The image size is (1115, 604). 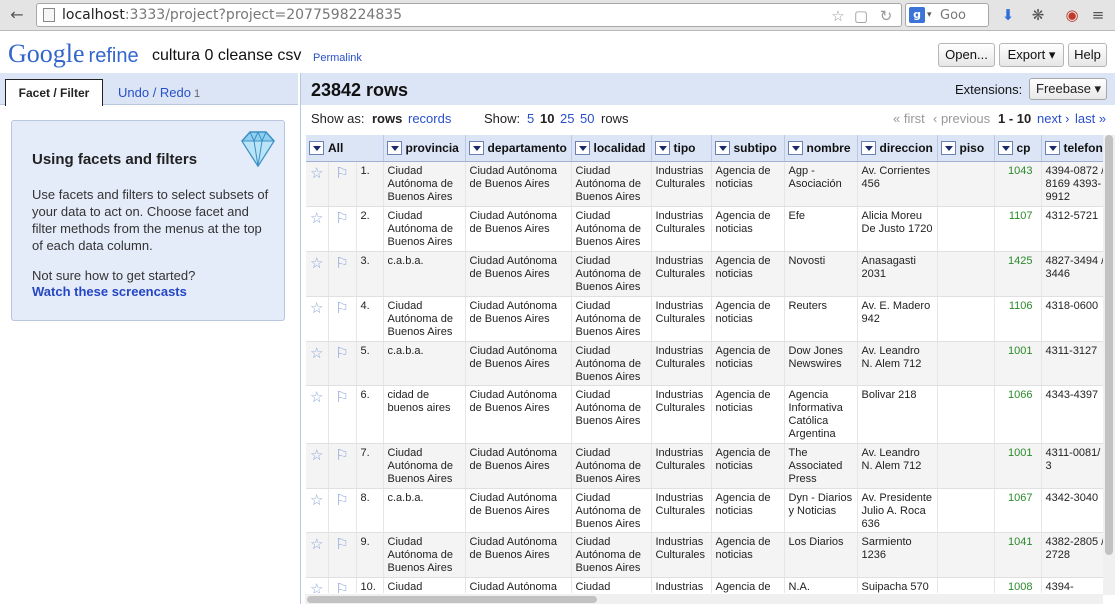 I want to click on reload-icon: ↻, so click(x=886, y=16).